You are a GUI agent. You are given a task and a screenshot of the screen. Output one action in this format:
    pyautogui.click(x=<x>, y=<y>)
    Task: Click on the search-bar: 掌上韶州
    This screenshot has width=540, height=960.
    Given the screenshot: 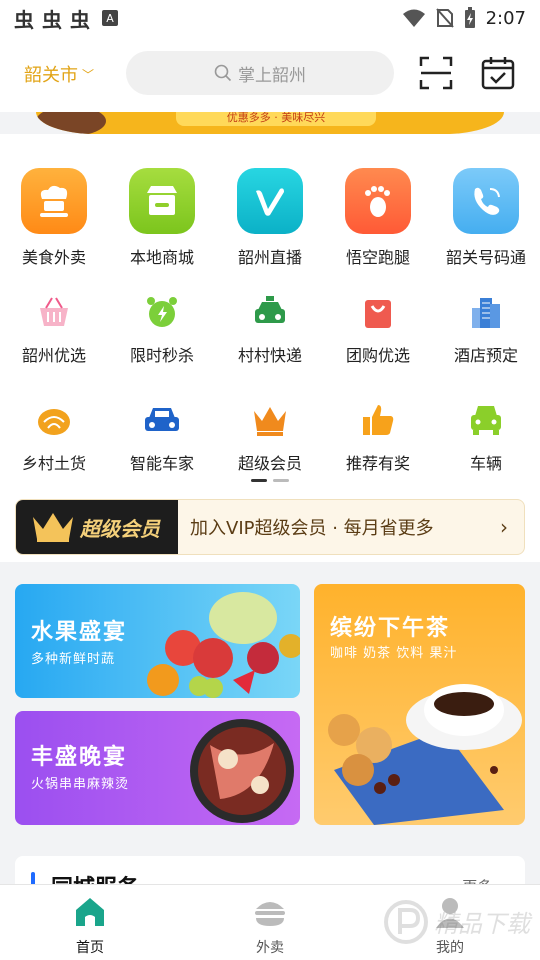 What is the action you would take?
    pyautogui.click(x=260, y=73)
    